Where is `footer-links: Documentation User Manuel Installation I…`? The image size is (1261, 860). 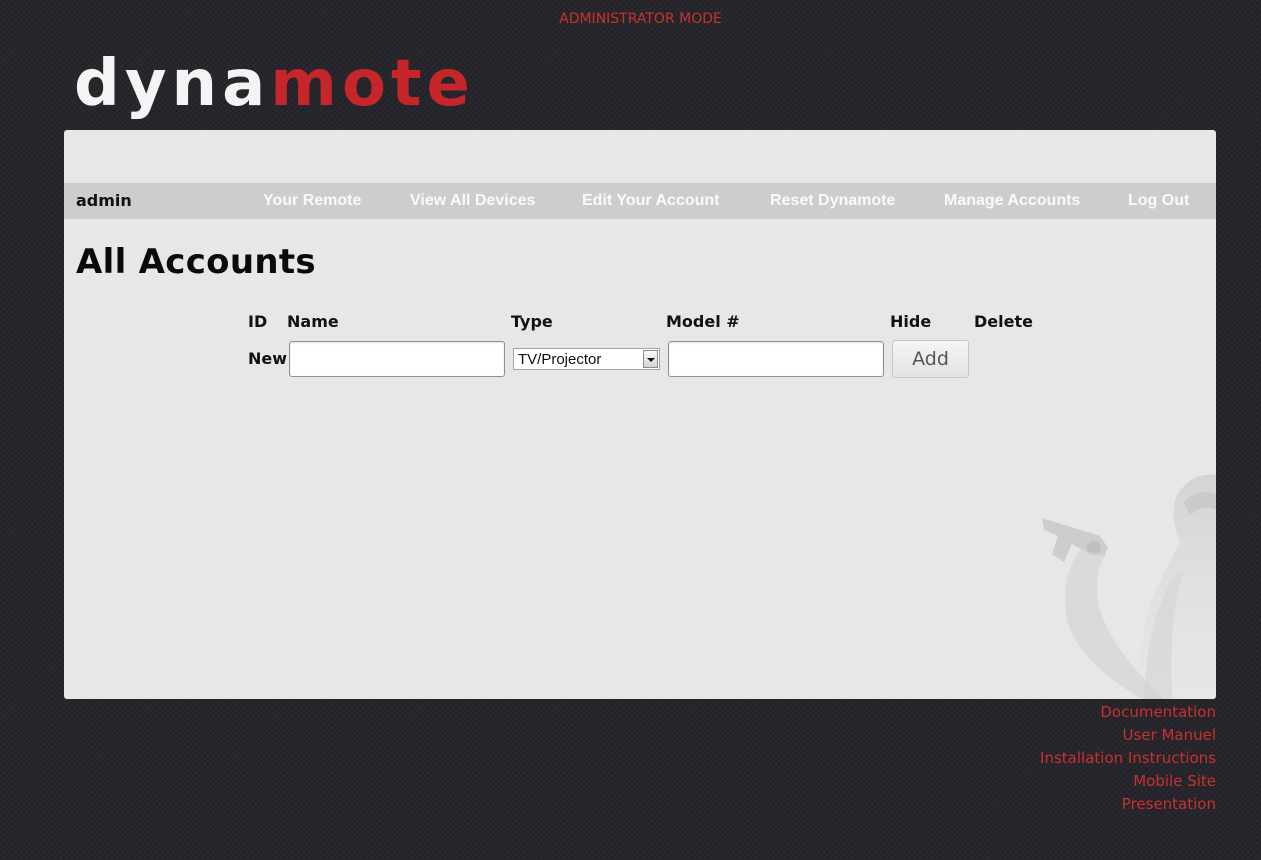 footer-links: Documentation User Manuel Installation I… is located at coordinates (1128, 758).